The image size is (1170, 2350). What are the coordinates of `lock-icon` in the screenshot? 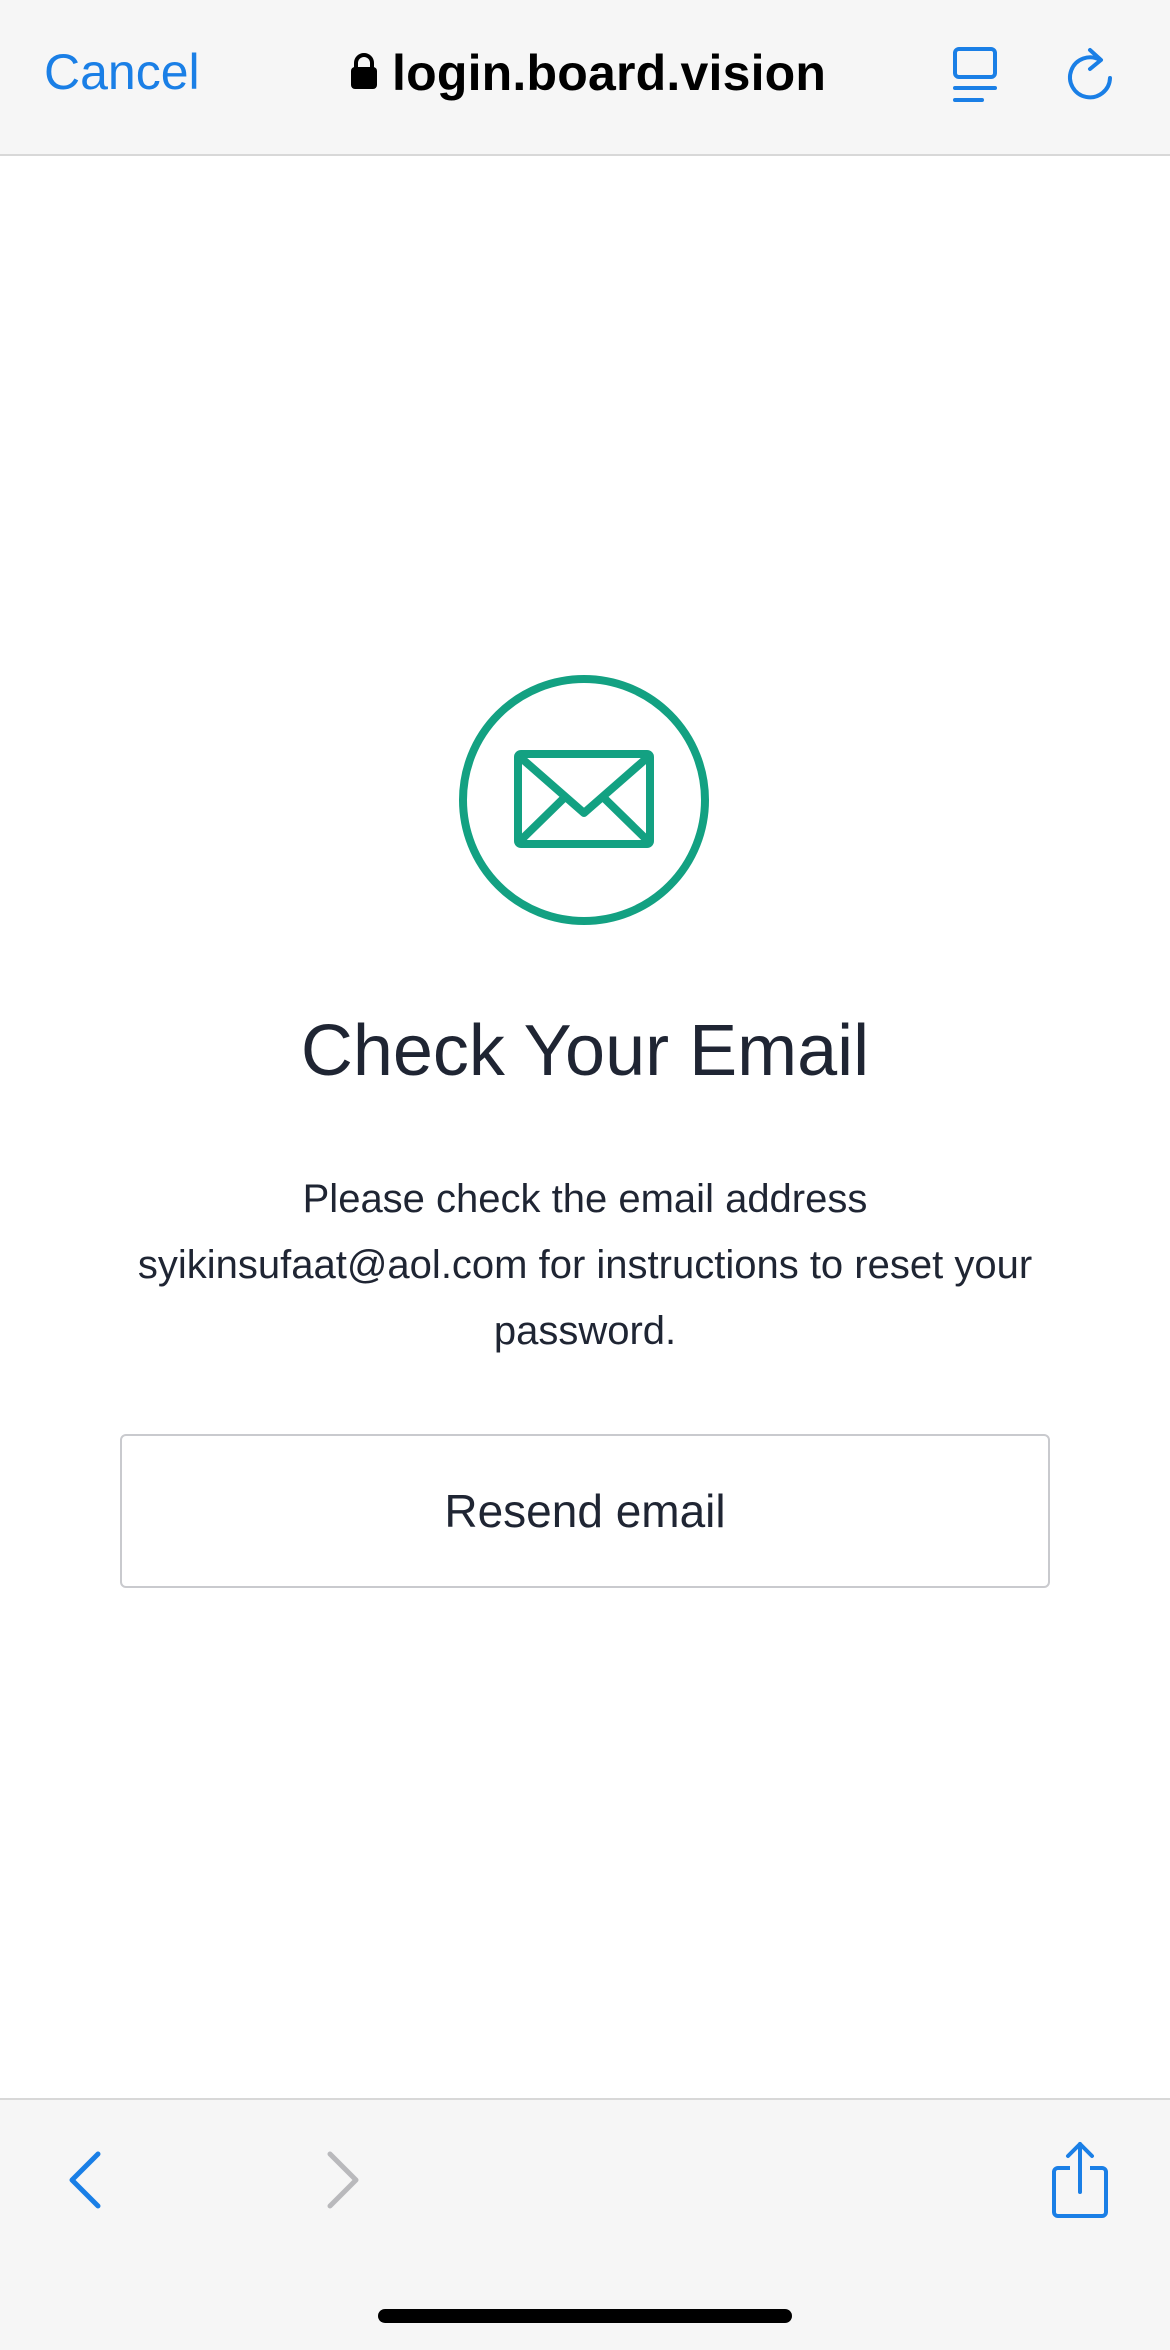 It's located at (364, 73).